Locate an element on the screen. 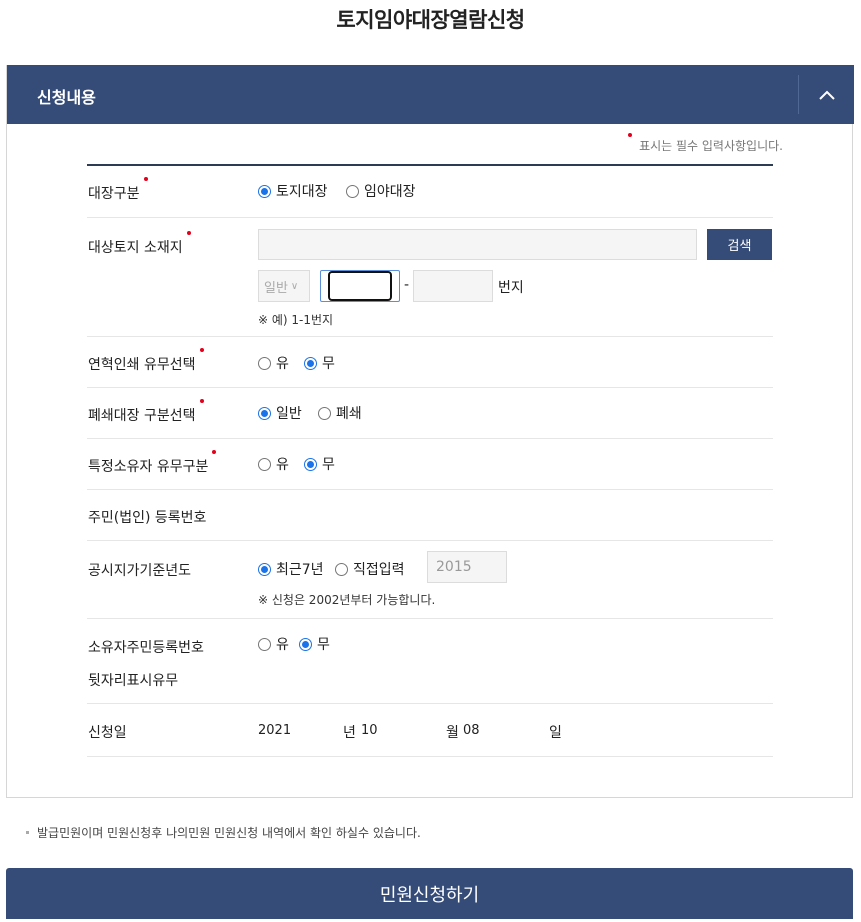 This screenshot has height=922, width=861. section-title: 신청내용 is located at coordinates (66, 97).